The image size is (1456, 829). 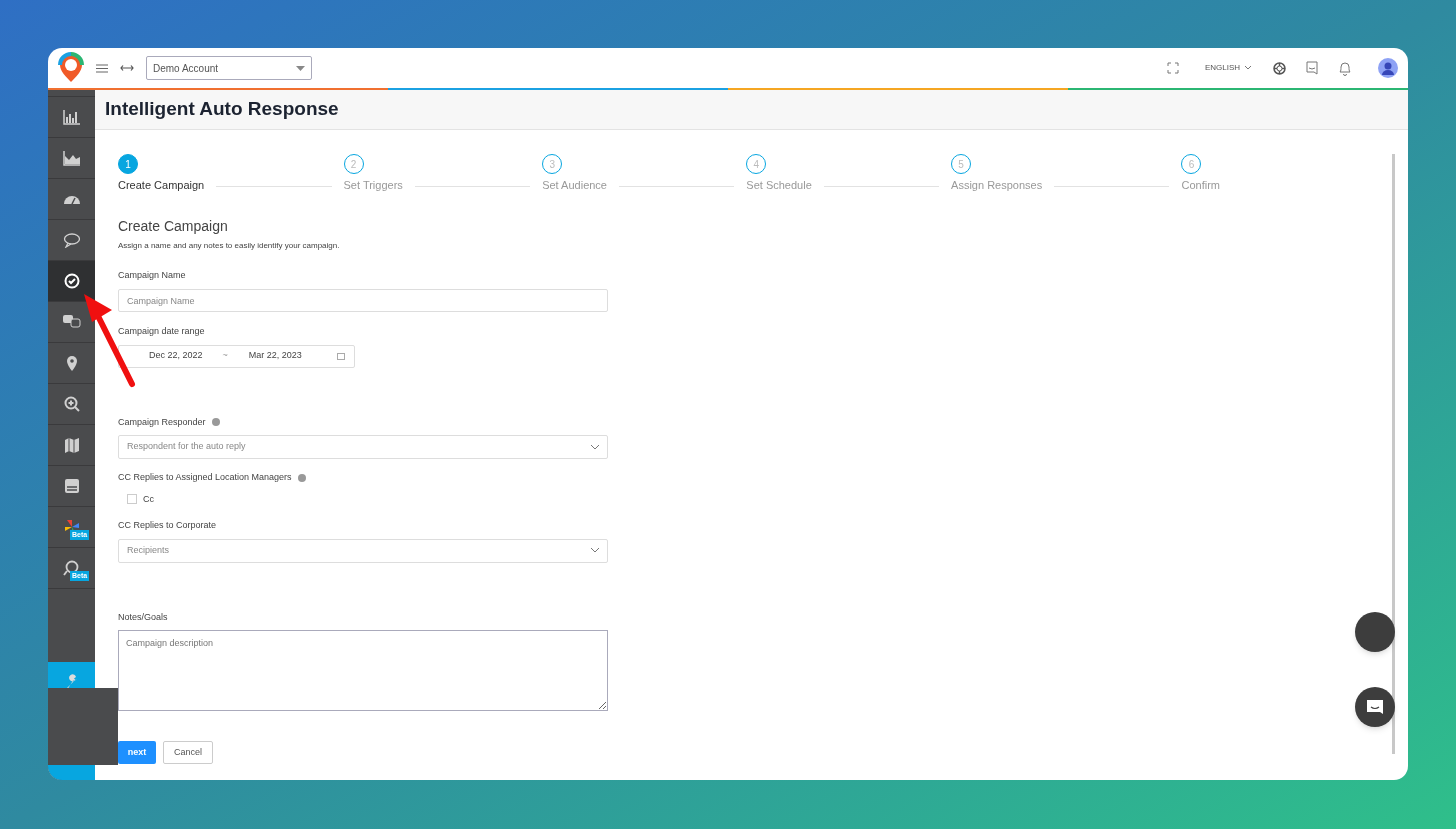 What do you see at coordinates (363, 670) in the screenshot?
I see `notes-textarea: Campaign description` at bounding box center [363, 670].